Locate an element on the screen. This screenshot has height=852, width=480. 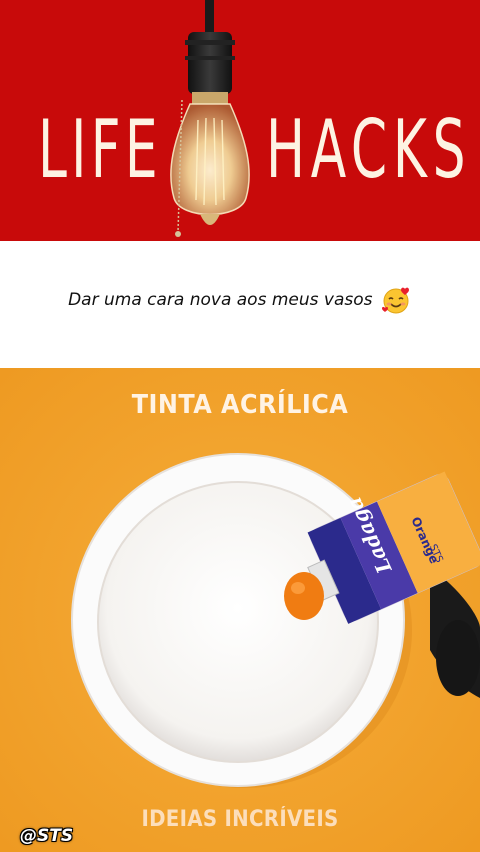
video-bottom-text: IDEIAS INCRÍVEIS is located at coordinates (240, 819).